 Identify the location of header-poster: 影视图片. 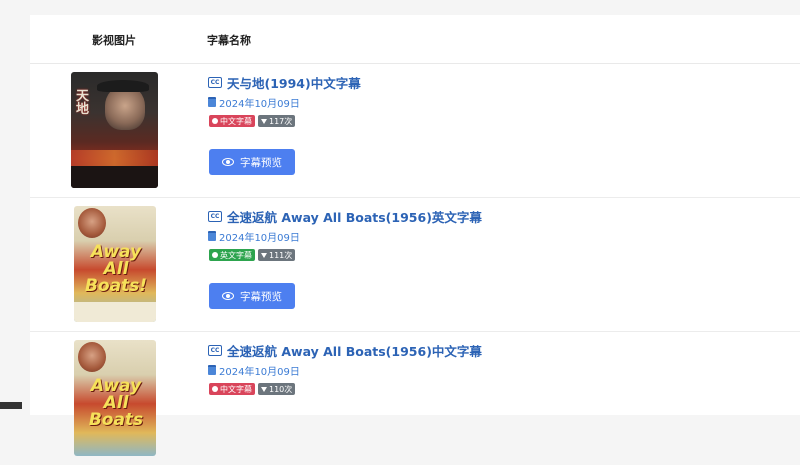
(114, 40).